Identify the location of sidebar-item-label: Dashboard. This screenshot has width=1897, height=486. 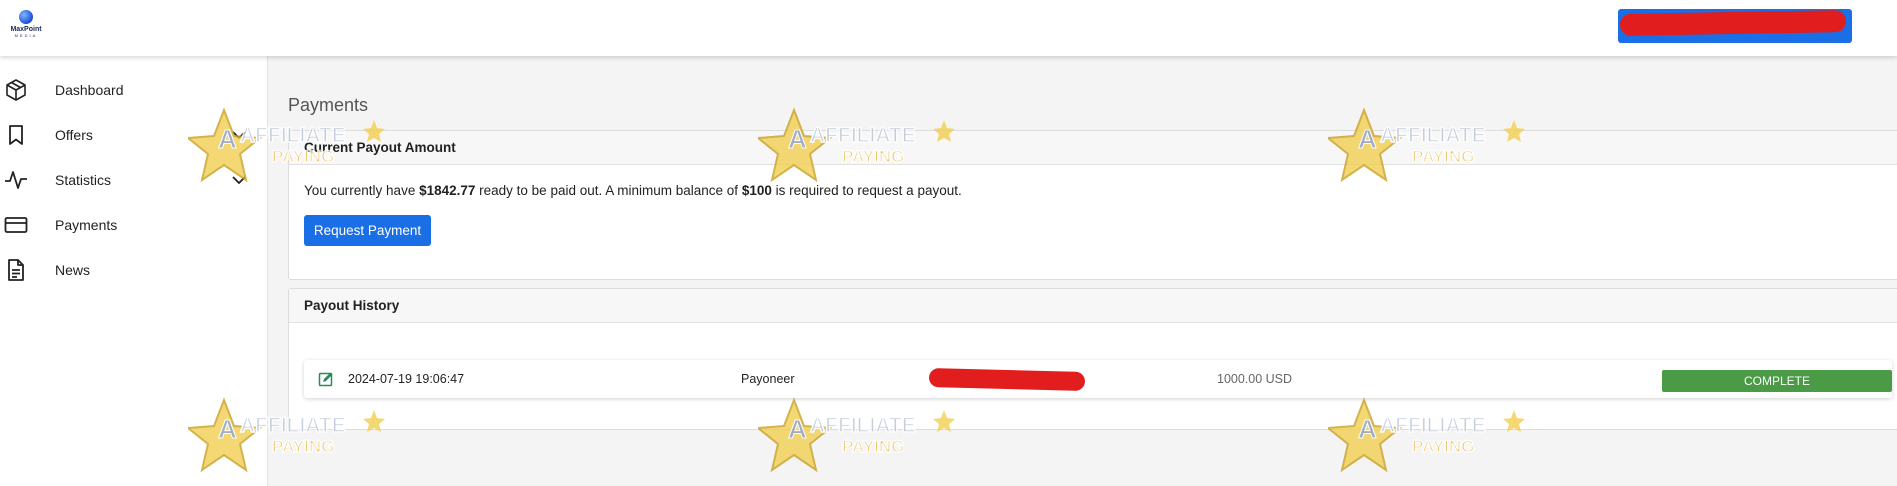
(89, 90).